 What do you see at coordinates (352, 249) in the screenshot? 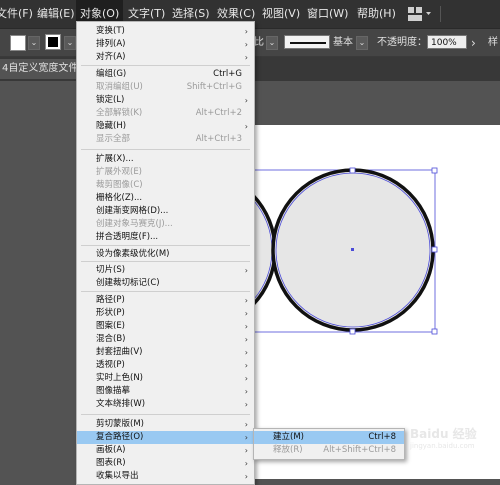
I see `center-point` at bounding box center [352, 249].